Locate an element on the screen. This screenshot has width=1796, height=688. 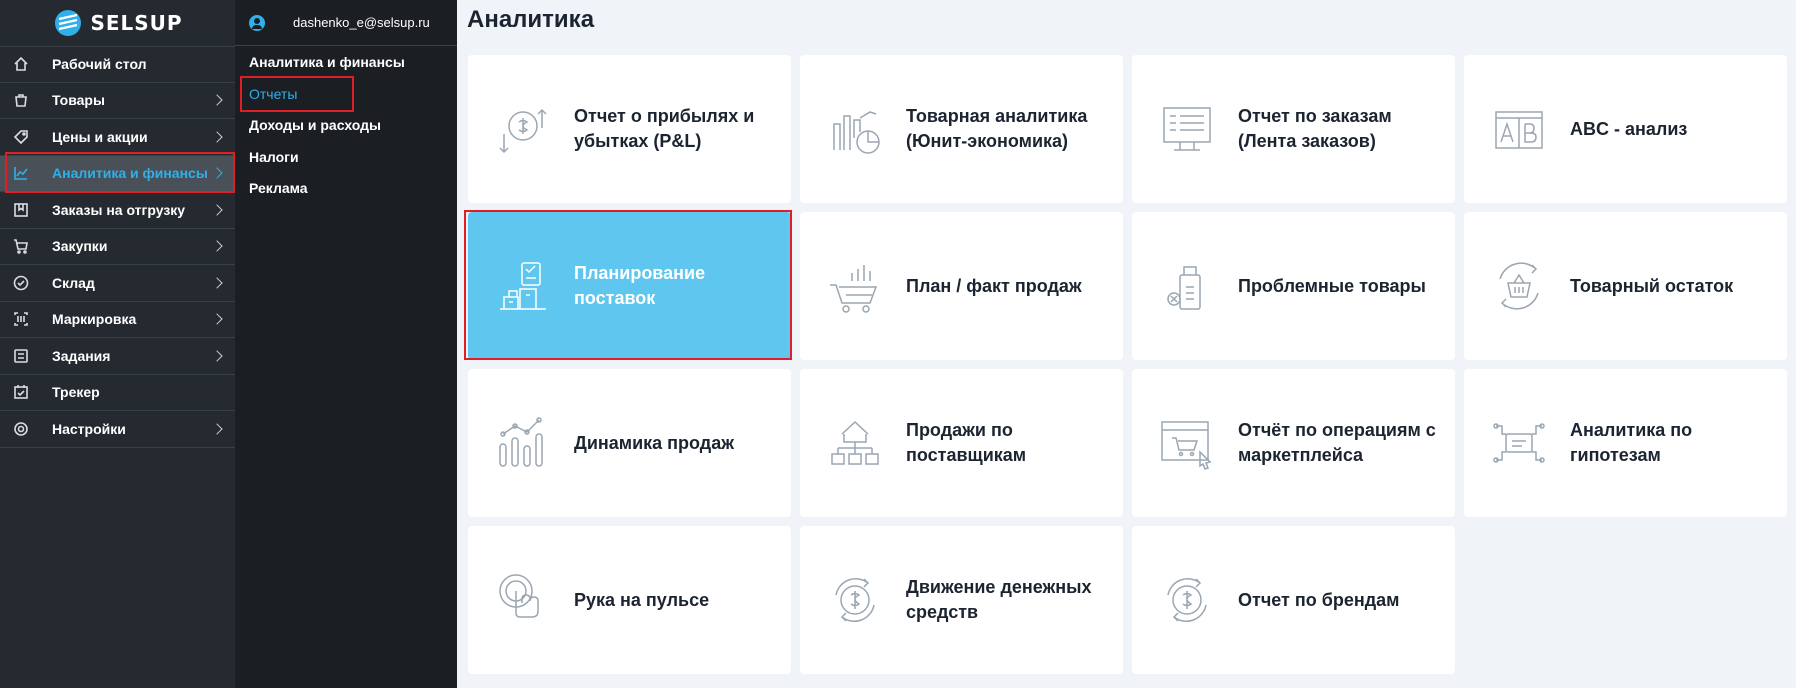
box-icon is located at coordinates (21, 210).